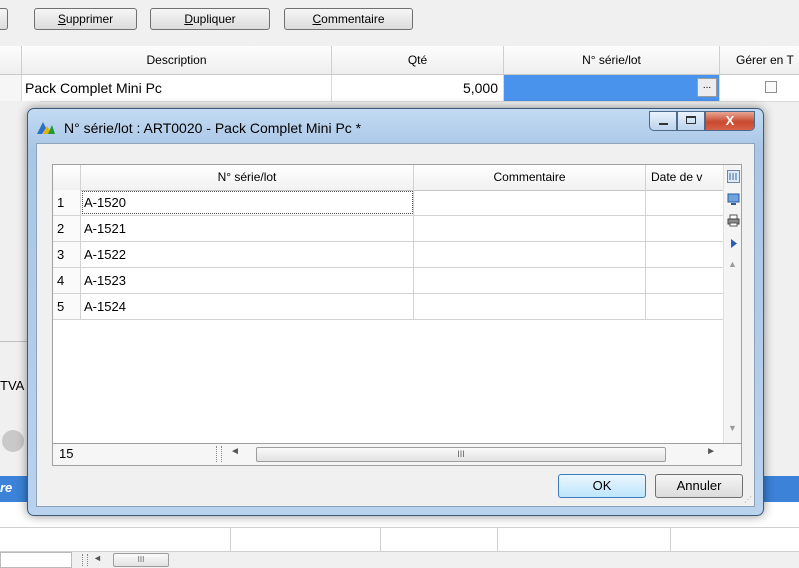  Describe the element at coordinates (141, 560) in the screenshot. I see `bottom-scroll-thumb: III` at that location.